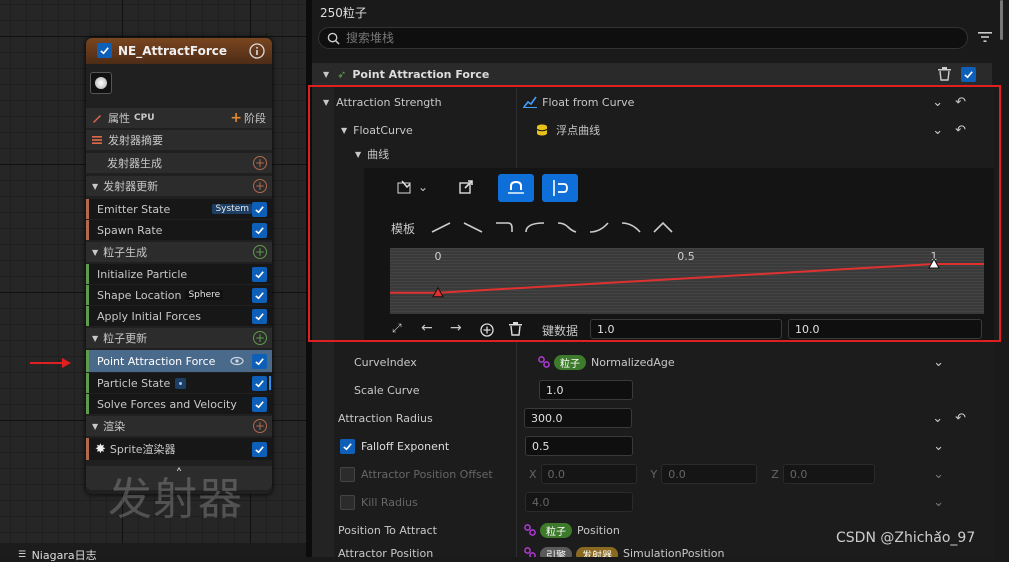 The image size is (1009, 562). I want to click on stack-search-box, so click(643, 38).